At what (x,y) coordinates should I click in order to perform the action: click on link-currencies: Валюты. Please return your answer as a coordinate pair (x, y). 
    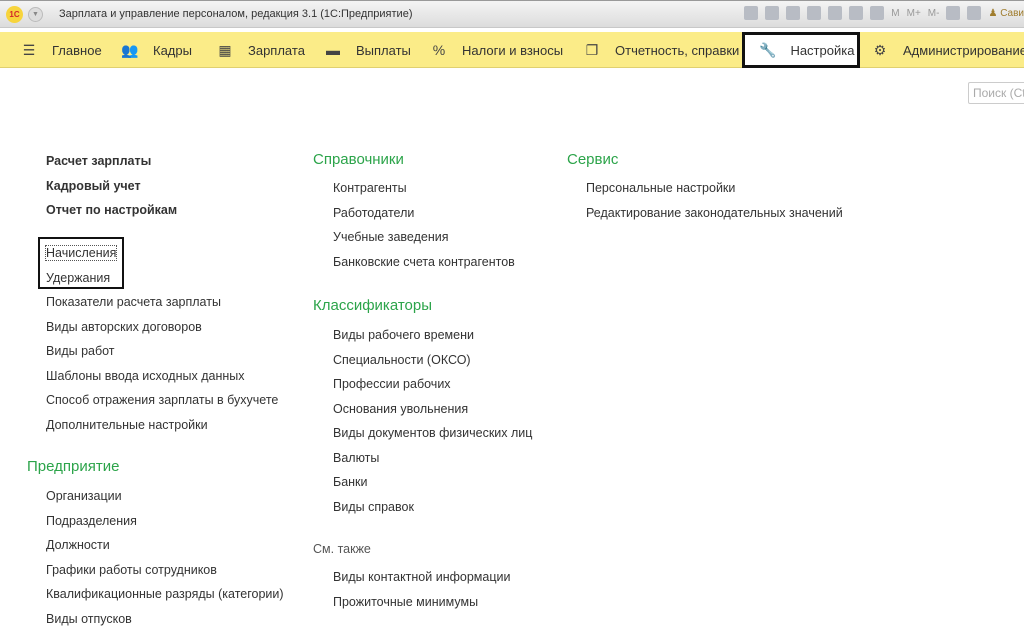
    Looking at the image, I should click on (432, 458).